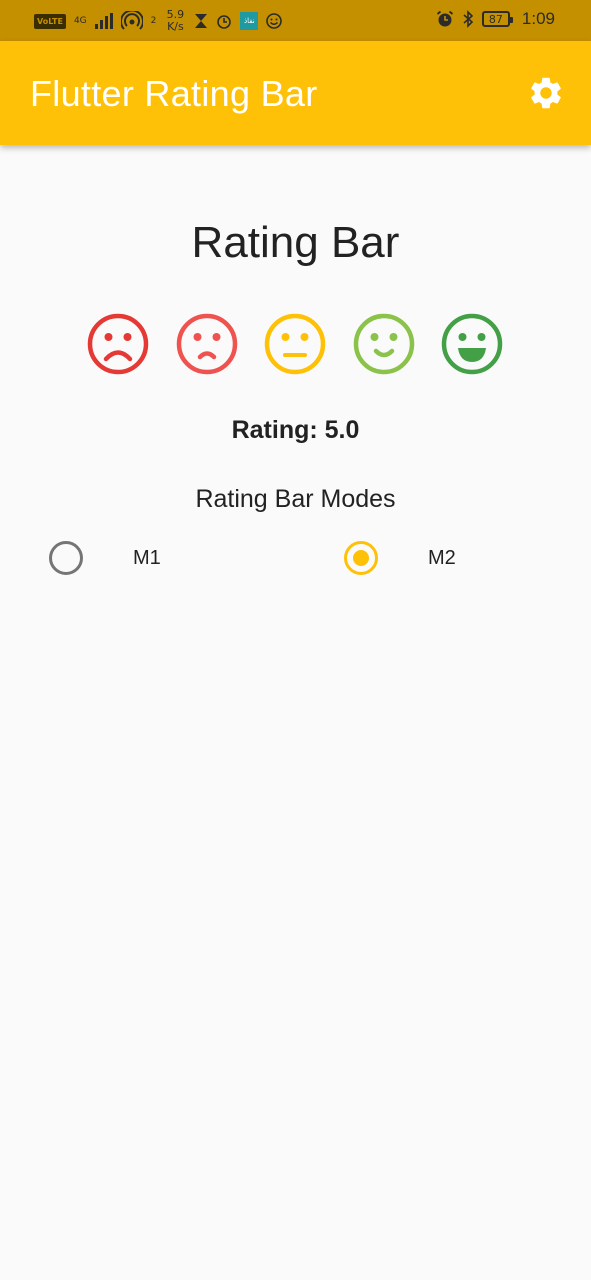 Image resolution: width=591 pixels, height=1280 pixels. I want to click on smiley-notification-icon, so click(274, 21).